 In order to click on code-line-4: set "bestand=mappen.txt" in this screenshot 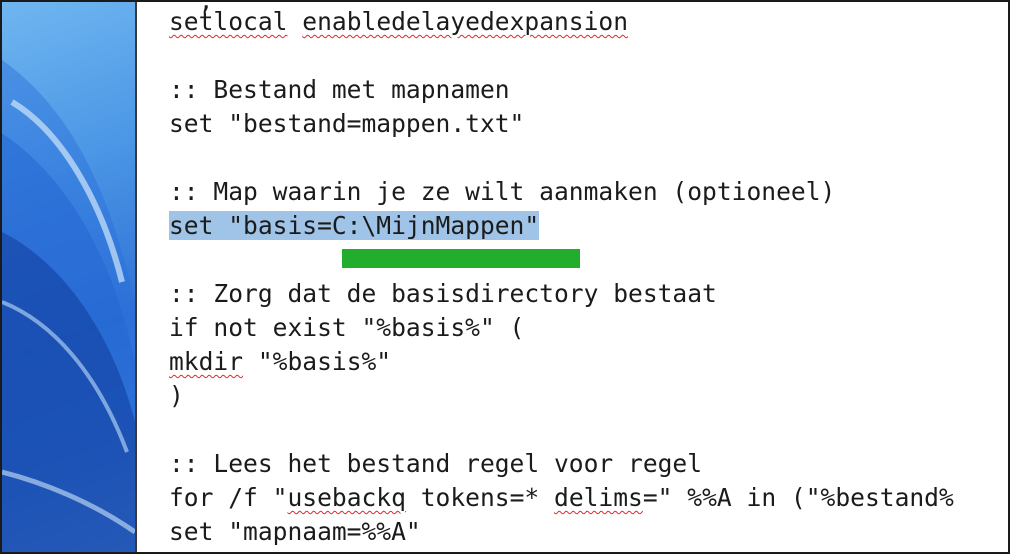, I will do `click(347, 123)`.